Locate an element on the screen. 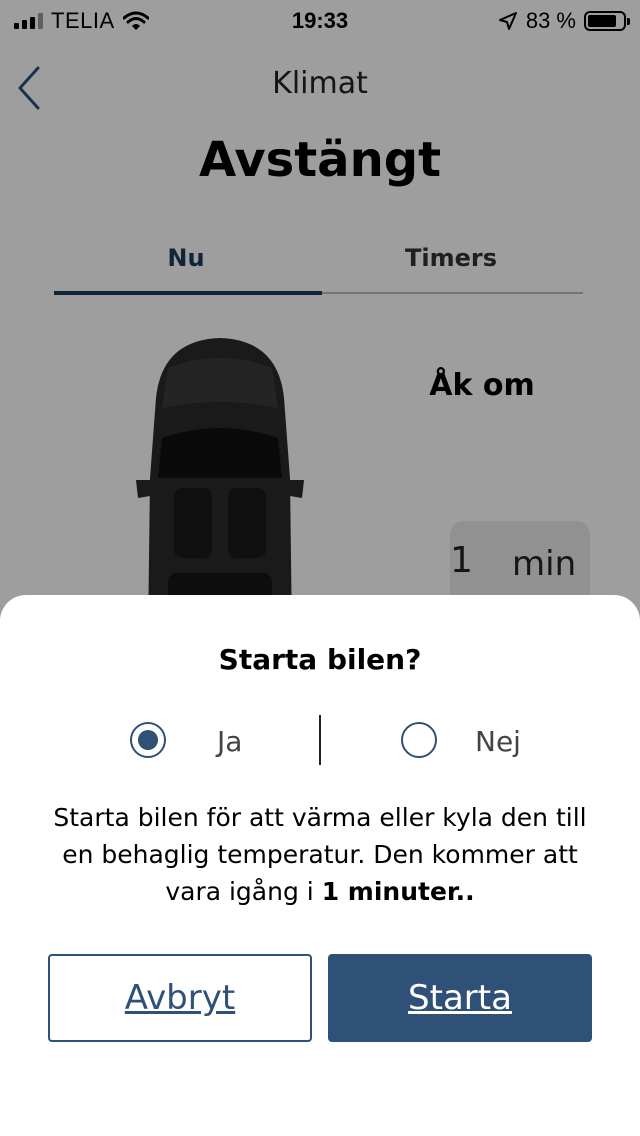 This screenshot has height=1136, width=640. option-divider is located at coordinates (320, 740).